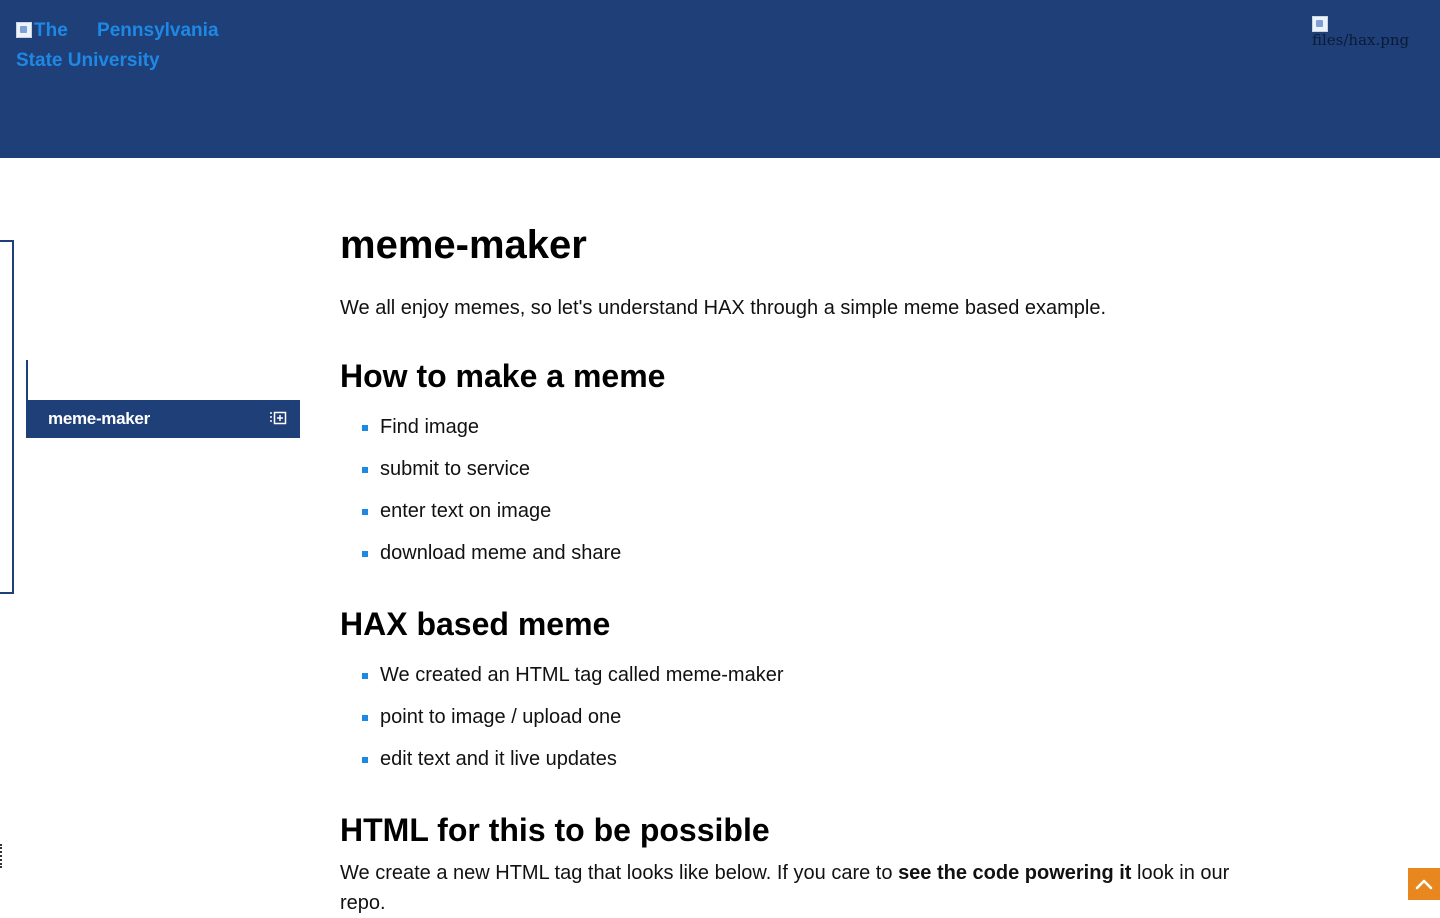 This screenshot has width=1440, height=918. Describe the element at coordinates (800, 427) in the screenshot. I see `list-item: Find image` at that location.